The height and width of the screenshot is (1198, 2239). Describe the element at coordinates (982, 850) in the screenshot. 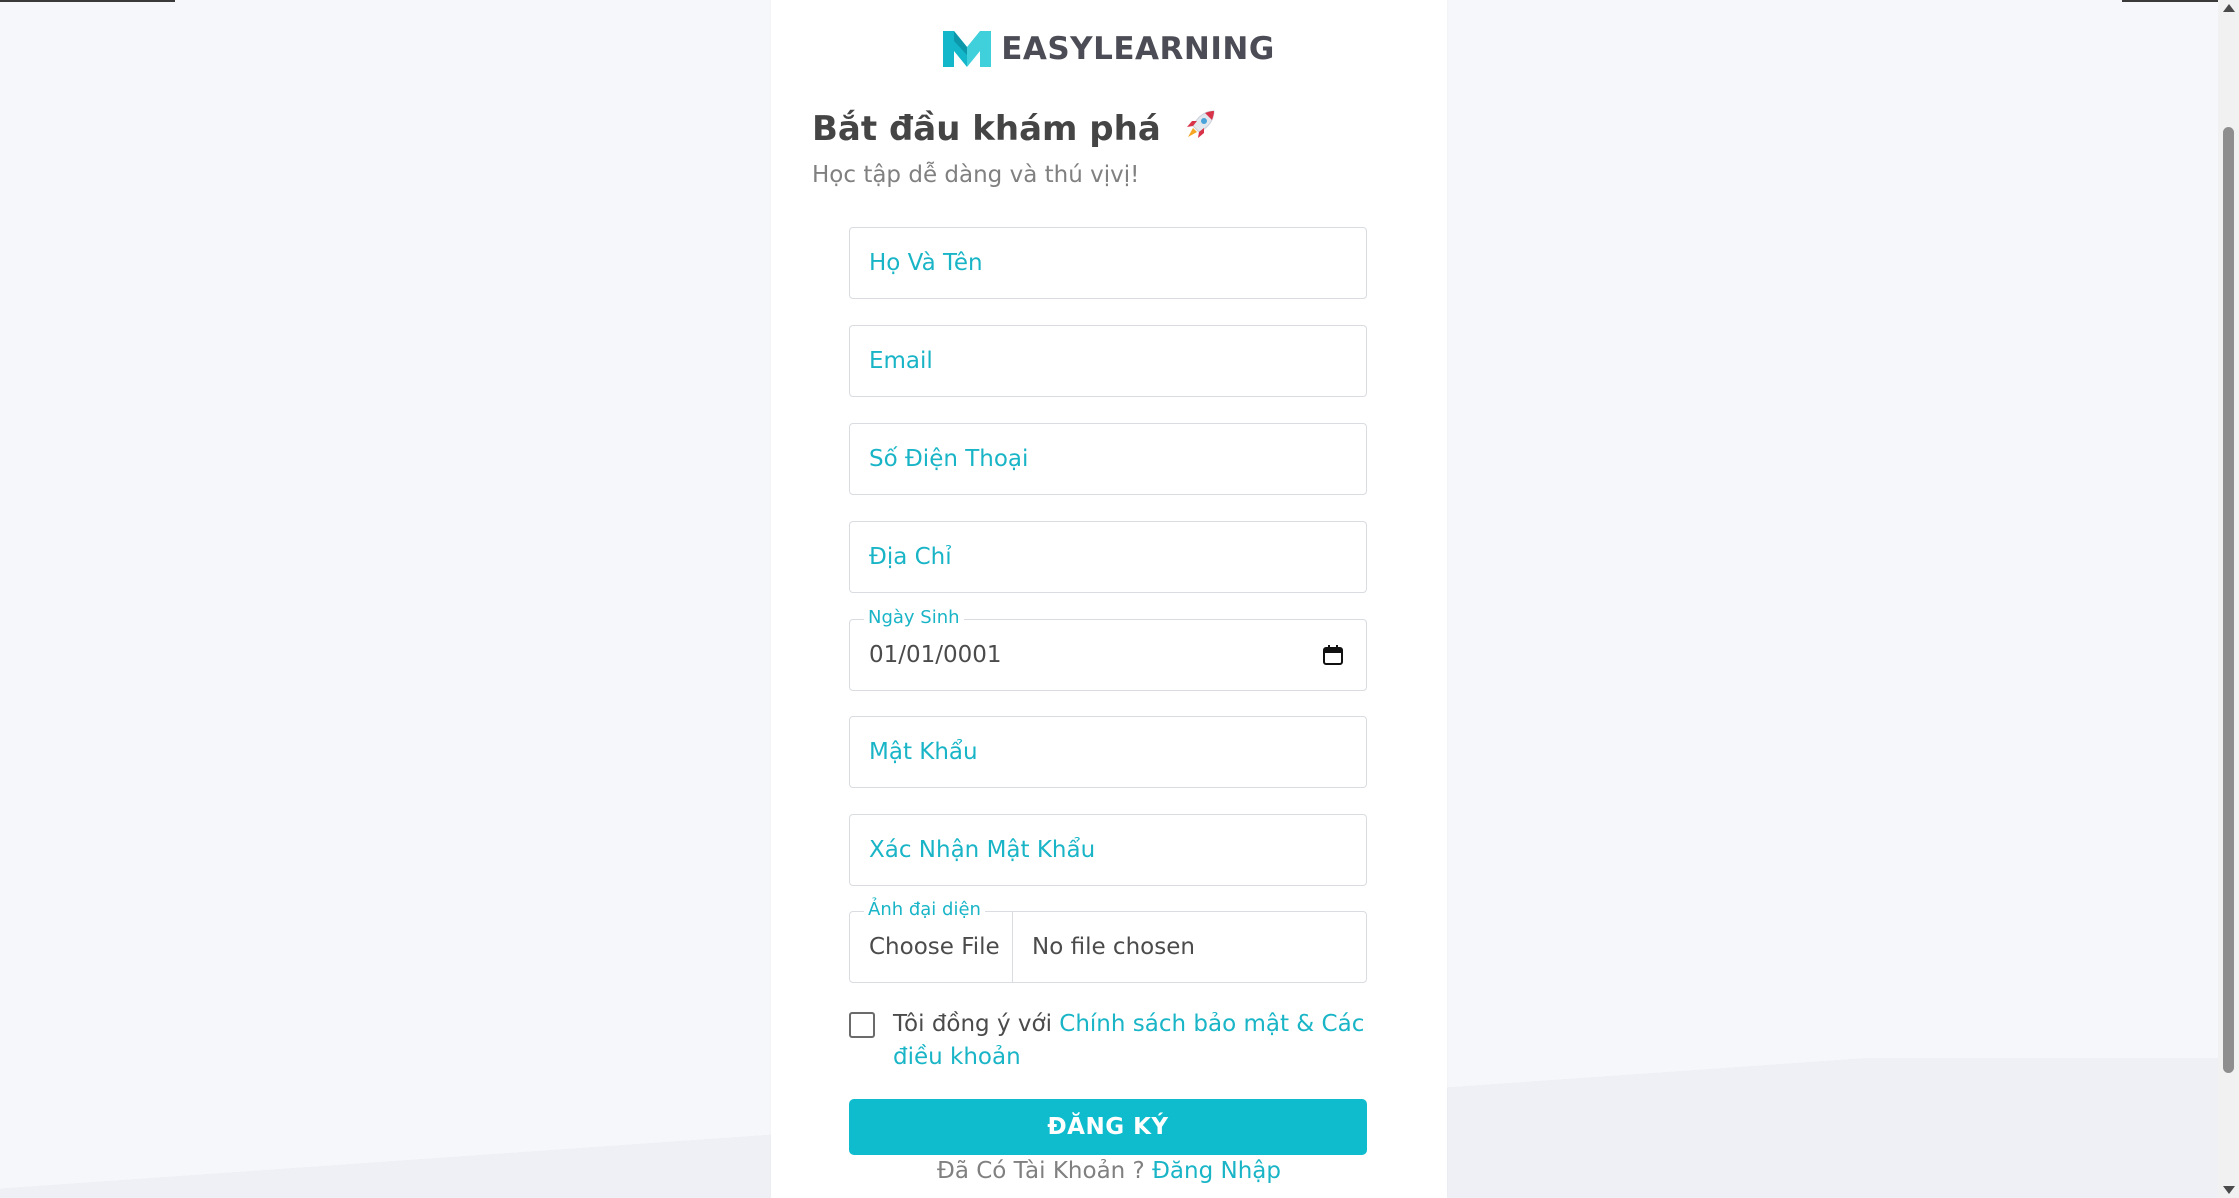

I see `confirm-password-placeholder: Xác Nhận Mật Khẩu` at that location.